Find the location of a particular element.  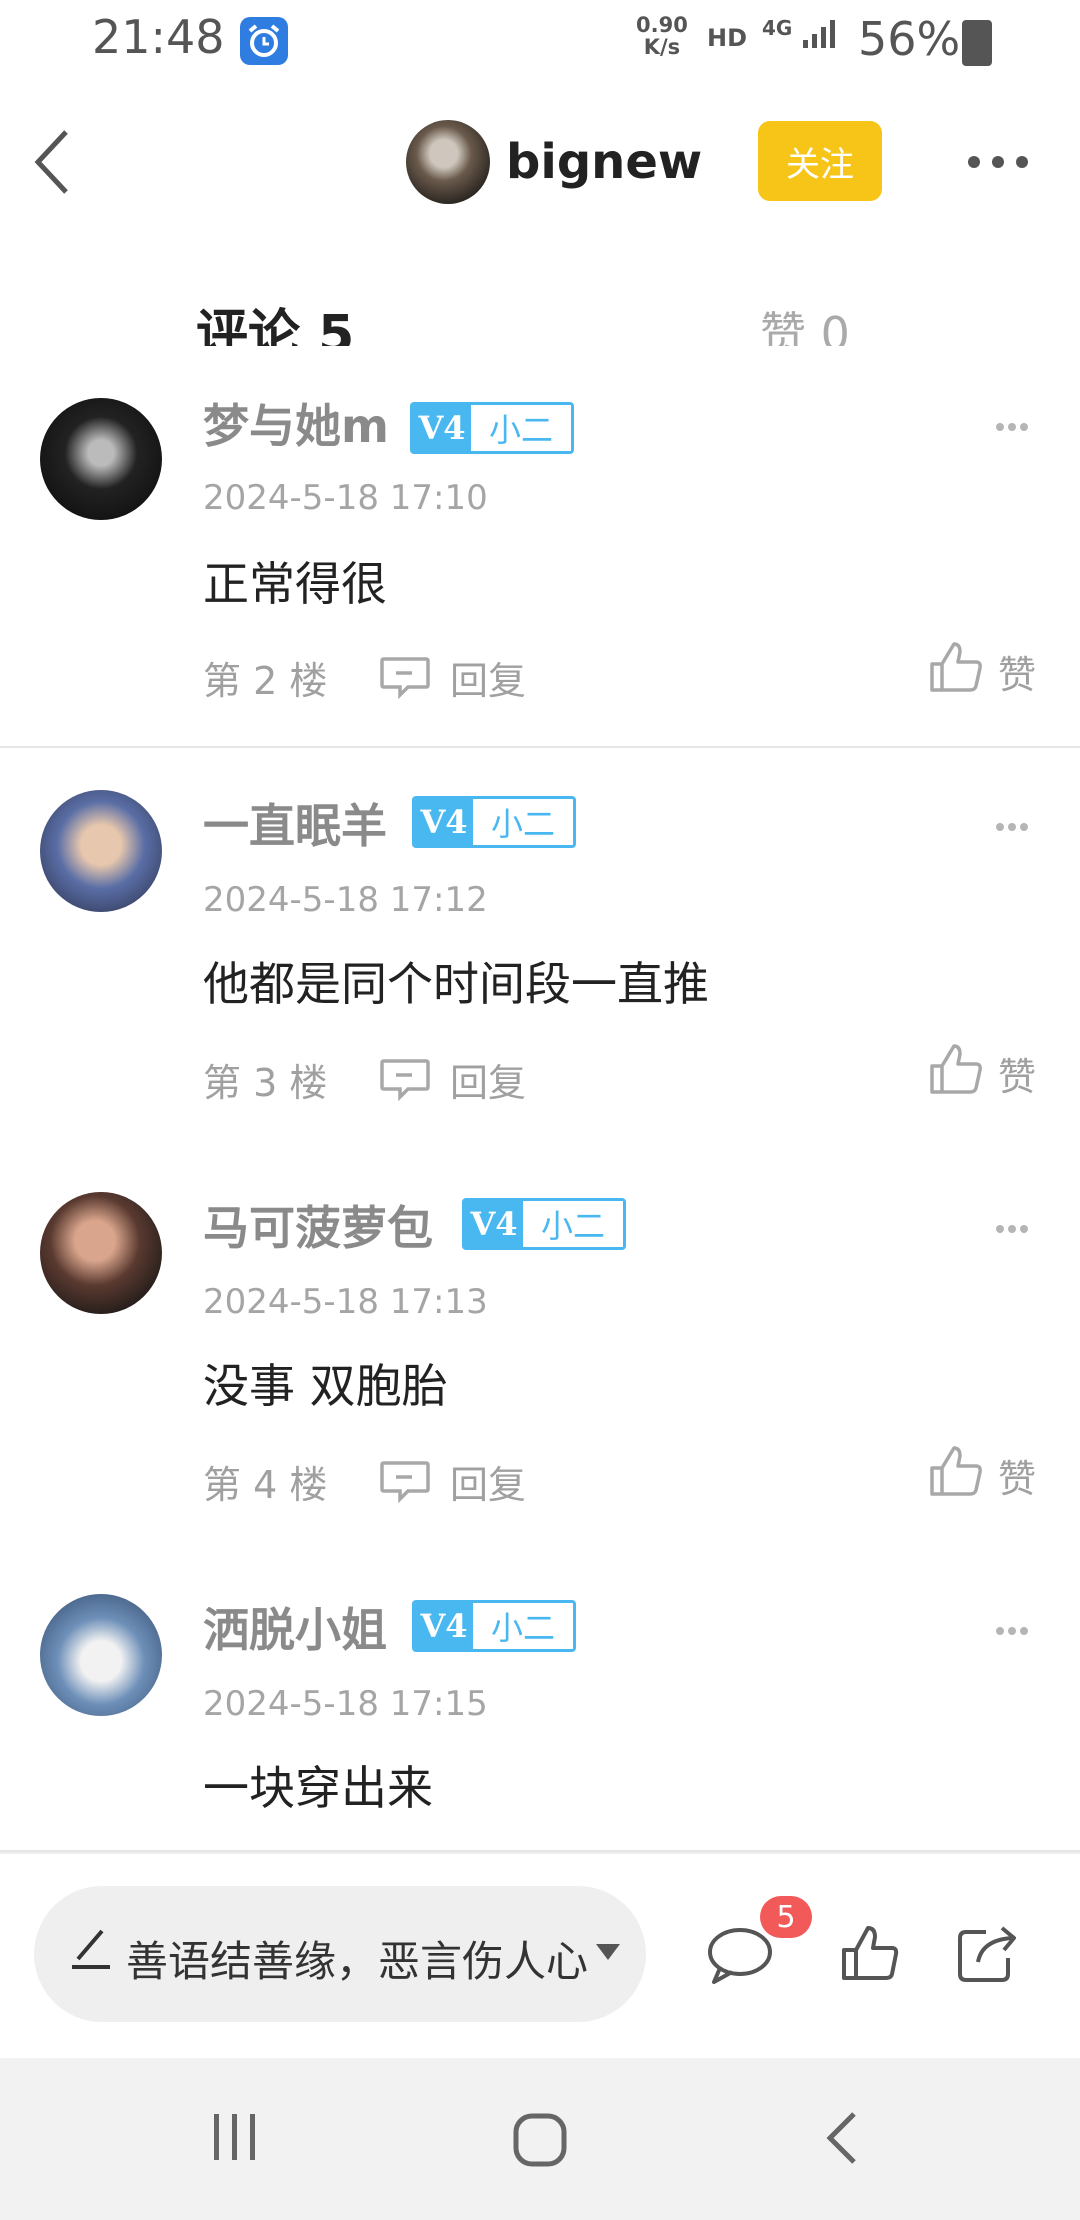

signal-icon: 4G is located at coordinates (802, 33).